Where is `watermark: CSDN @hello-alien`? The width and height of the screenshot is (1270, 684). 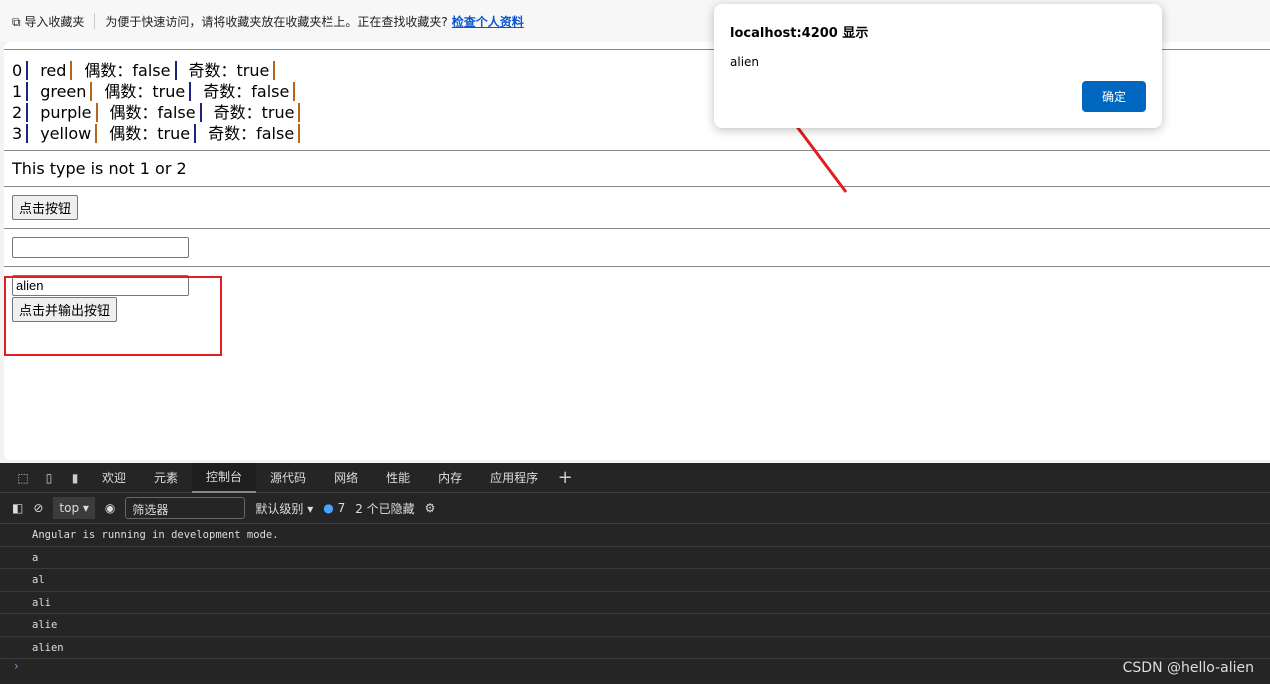
watermark: CSDN @hello-alien is located at coordinates (1188, 668).